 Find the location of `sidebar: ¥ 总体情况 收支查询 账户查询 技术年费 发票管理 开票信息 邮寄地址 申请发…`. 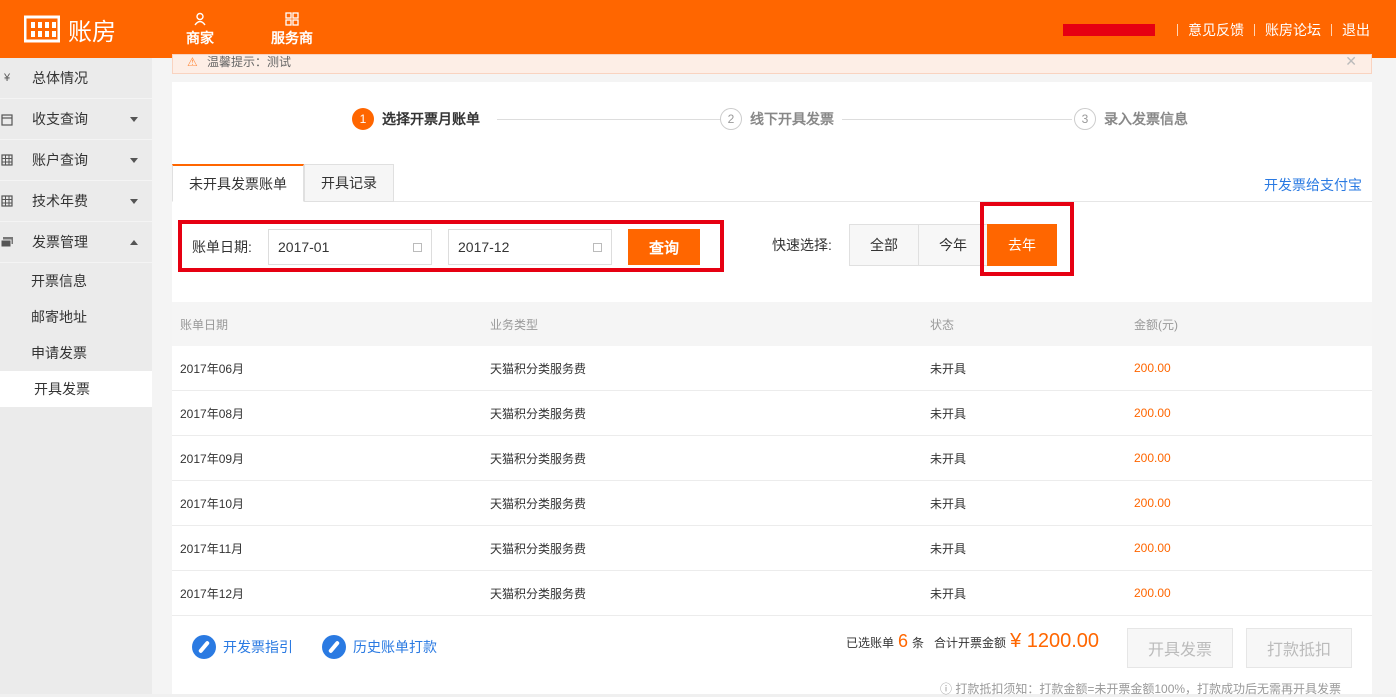

sidebar: ¥ 总体情况 收支查询 账户查询 技术年费 发票管理 开票信息 邮寄地址 申请发… is located at coordinates (76, 376).